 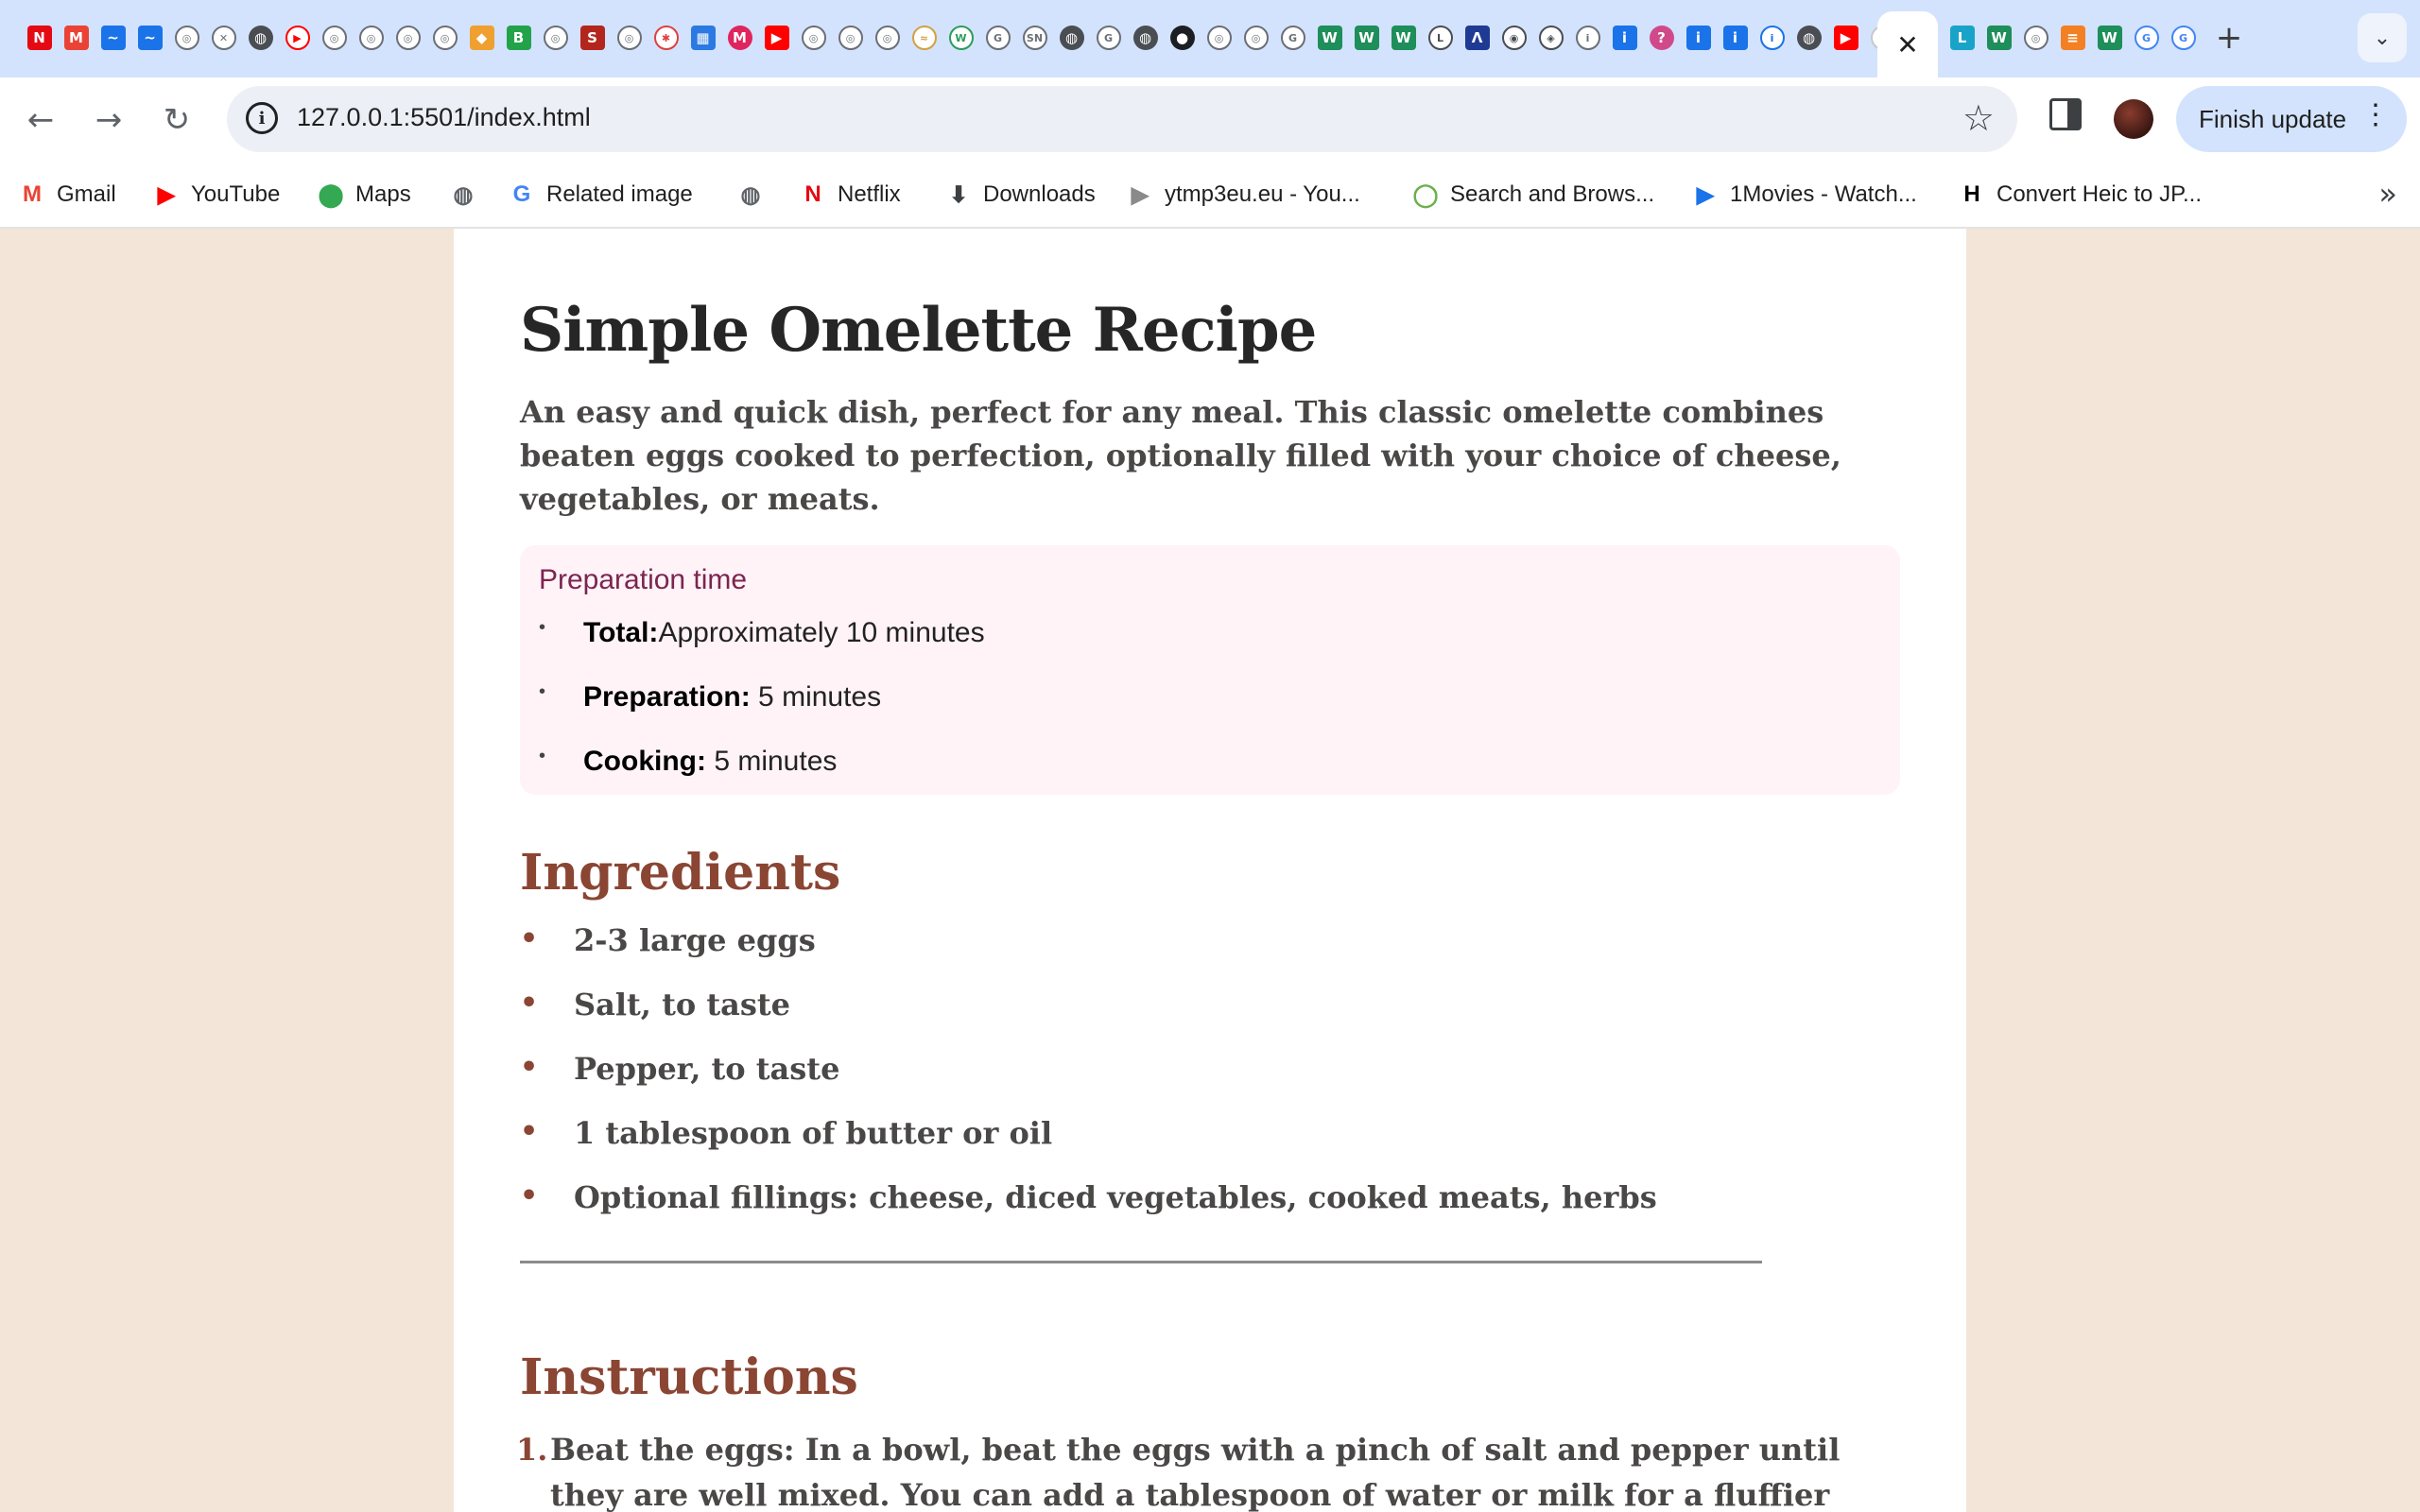 I want to click on ring-favicon-icon: G, so click(x=998, y=38).